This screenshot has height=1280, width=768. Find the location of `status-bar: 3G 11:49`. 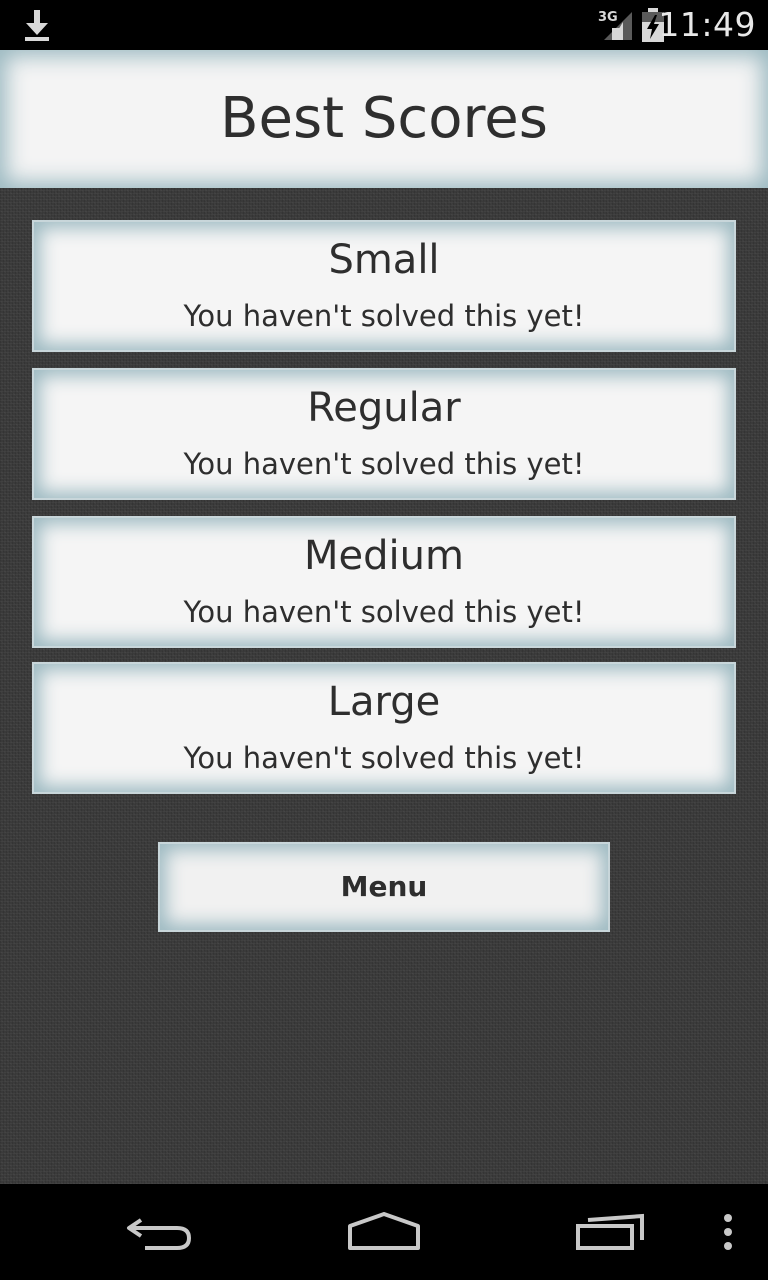

status-bar: 3G 11:49 is located at coordinates (384, 25).